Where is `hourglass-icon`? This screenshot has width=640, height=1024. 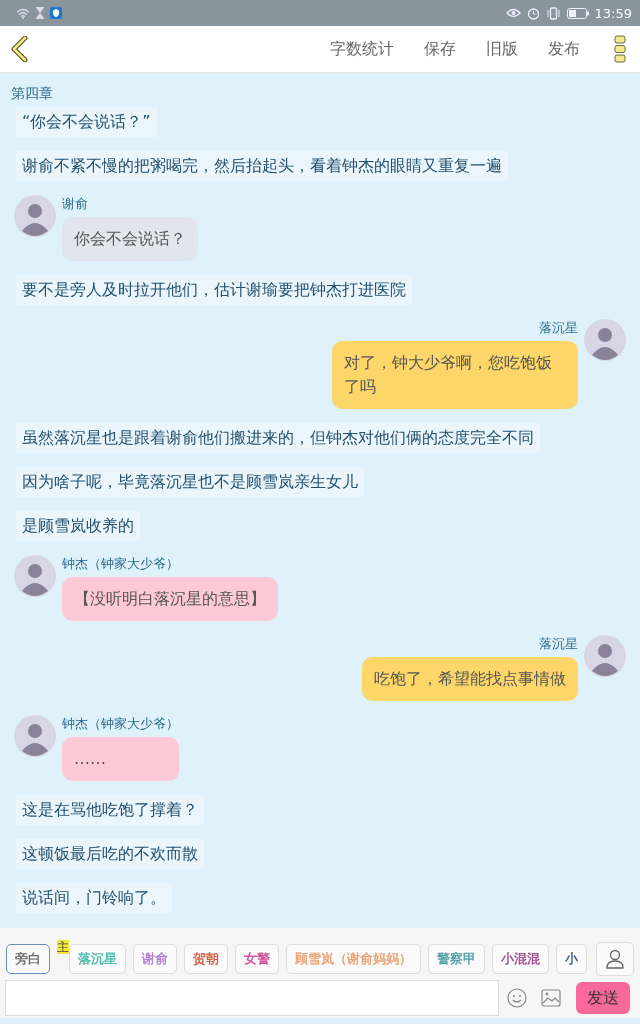
hourglass-icon is located at coordinates (40, 13).